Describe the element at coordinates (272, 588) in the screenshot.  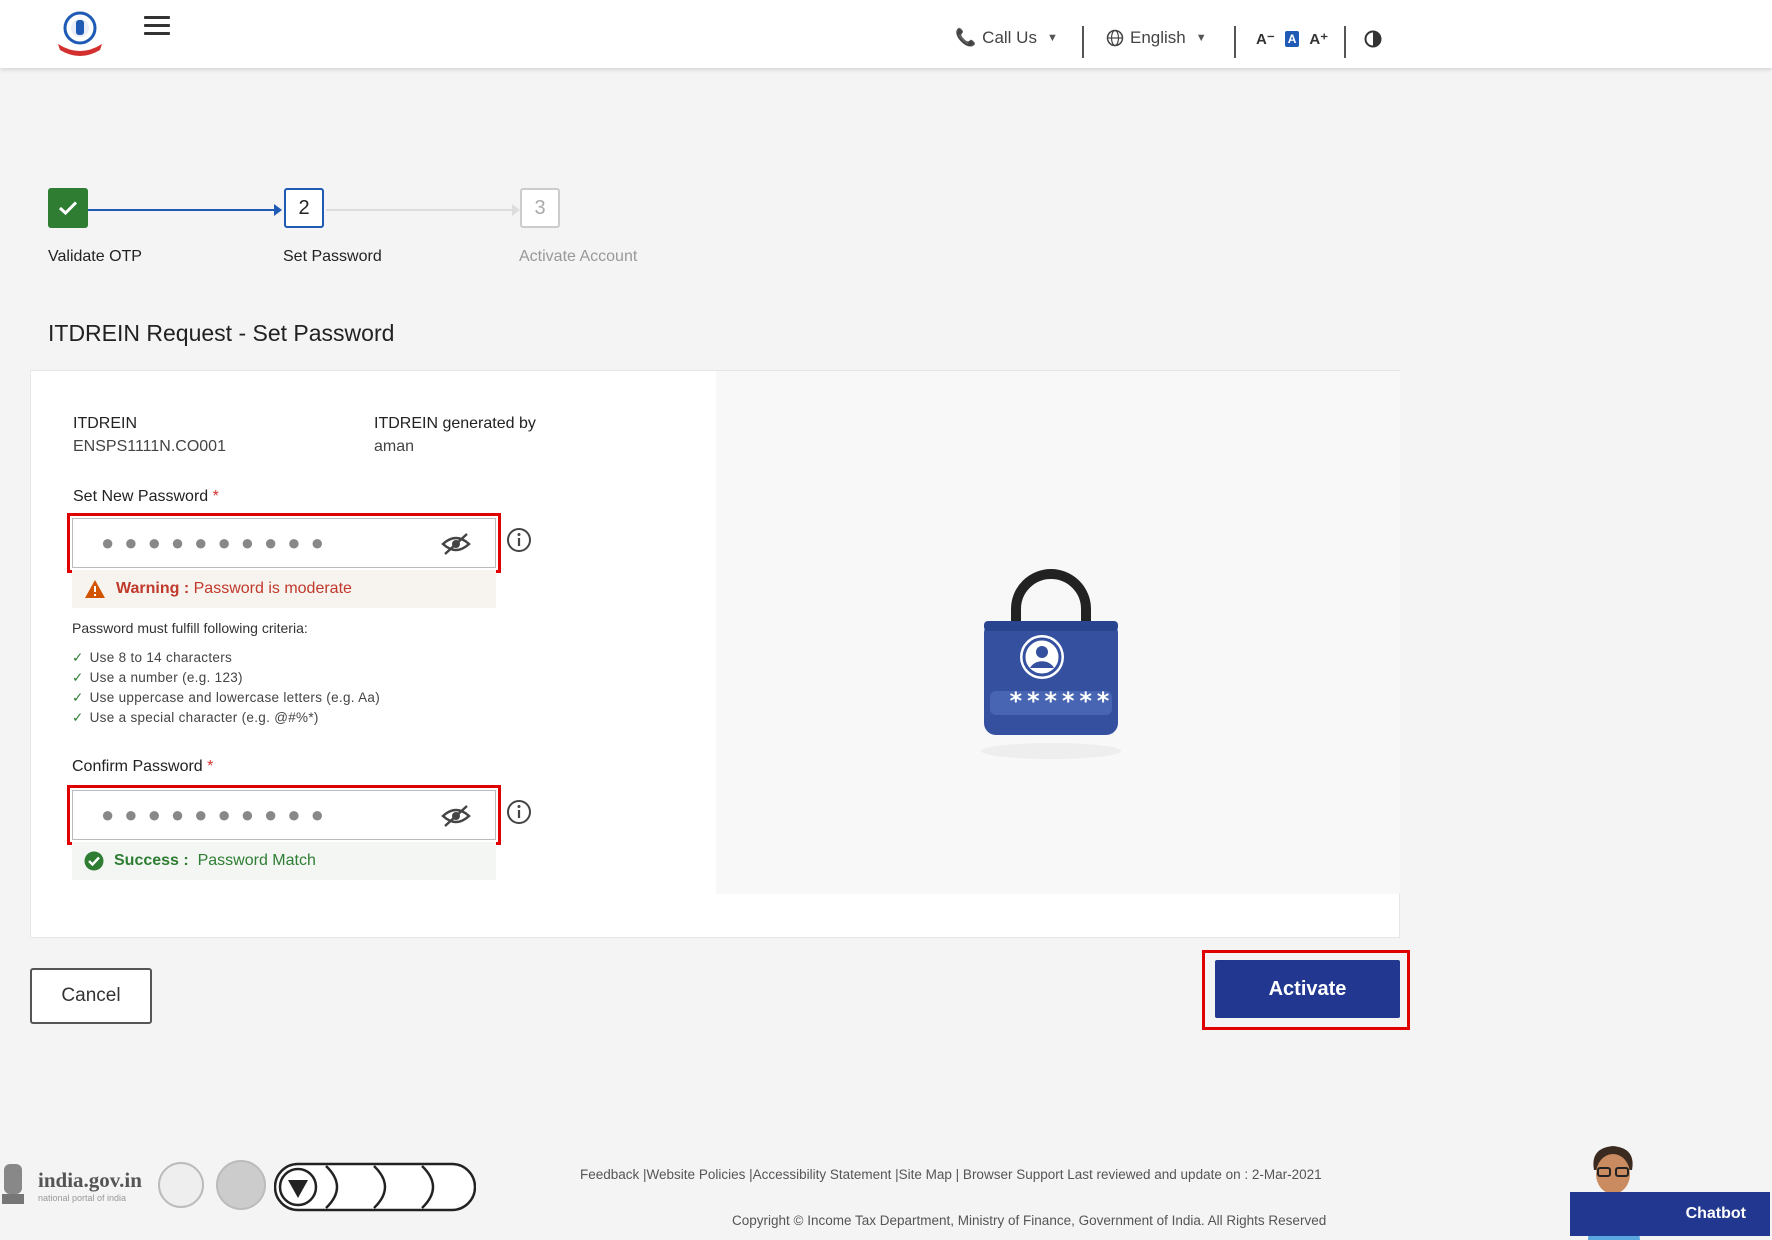
I see `warning-text: Password is moderate` at that location.